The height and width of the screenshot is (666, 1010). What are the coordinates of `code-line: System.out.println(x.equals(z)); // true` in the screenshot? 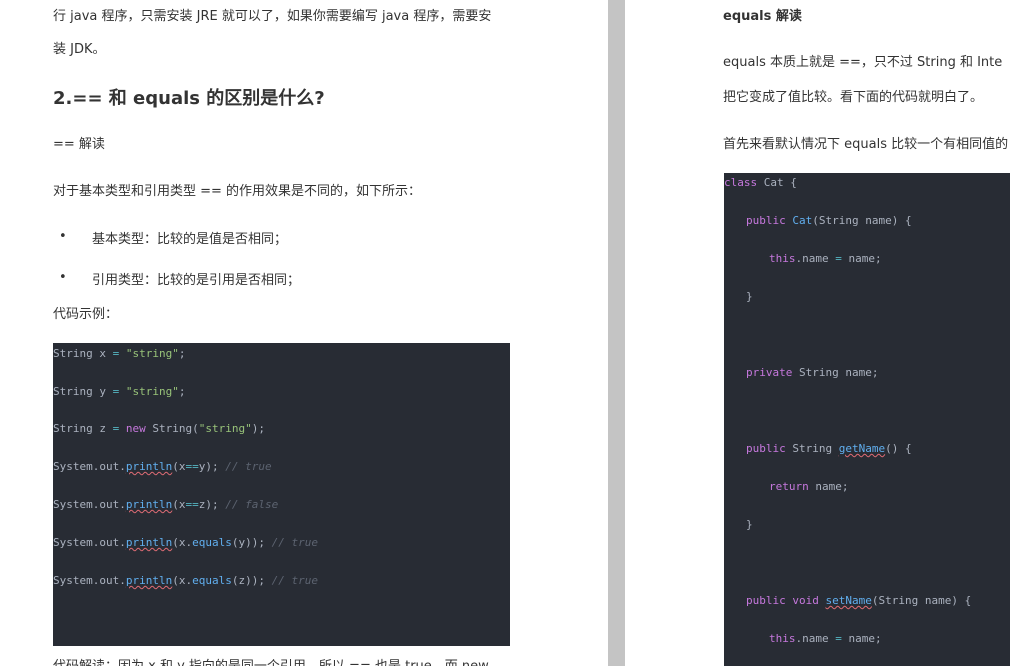 It's located at (185, 580).